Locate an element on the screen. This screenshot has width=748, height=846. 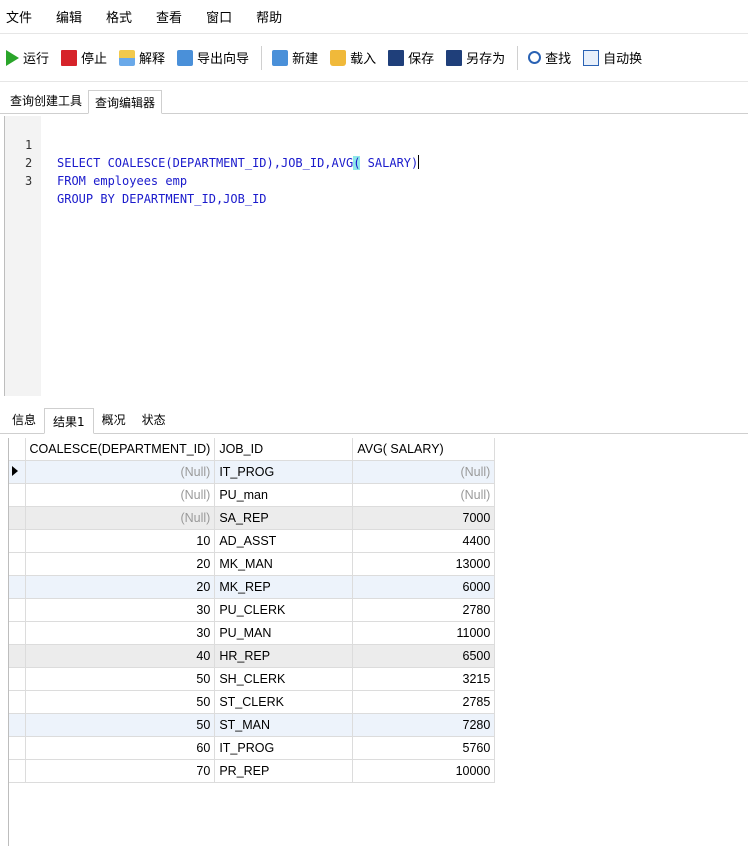
menu-file: 文件 is located at coordinates (19, 16).